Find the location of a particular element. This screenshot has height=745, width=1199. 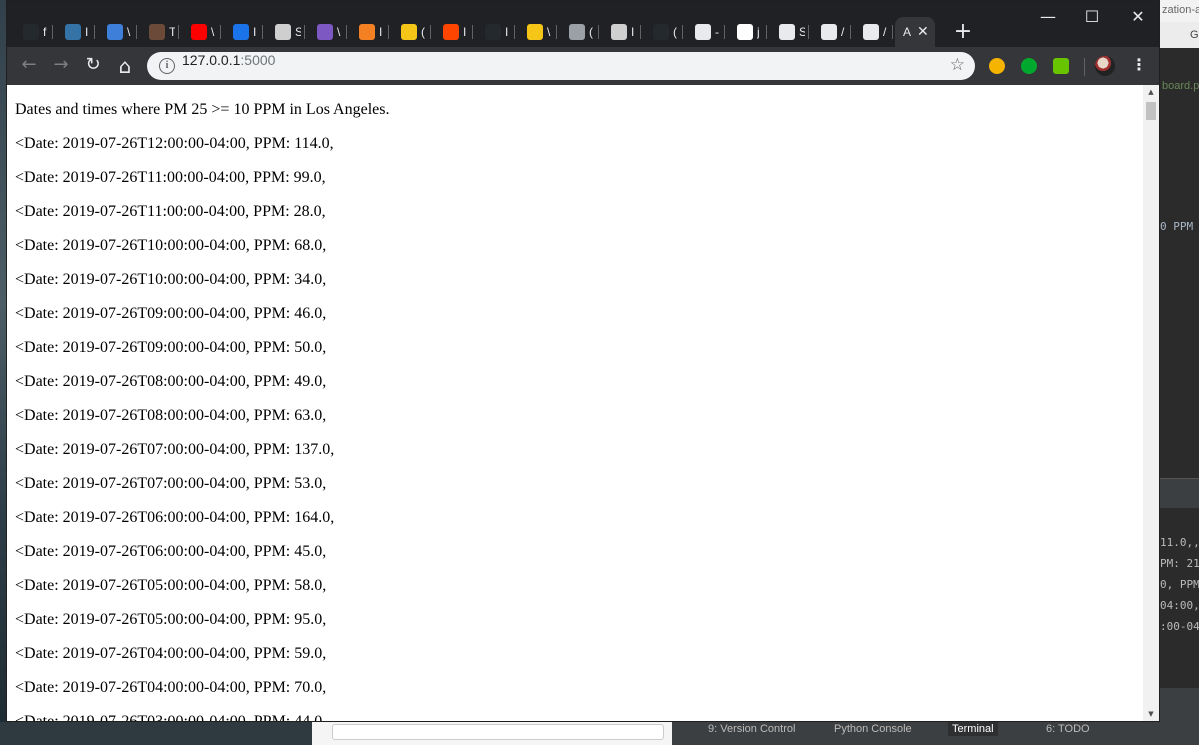

elephant-icon is located at coordinates (619, 32).